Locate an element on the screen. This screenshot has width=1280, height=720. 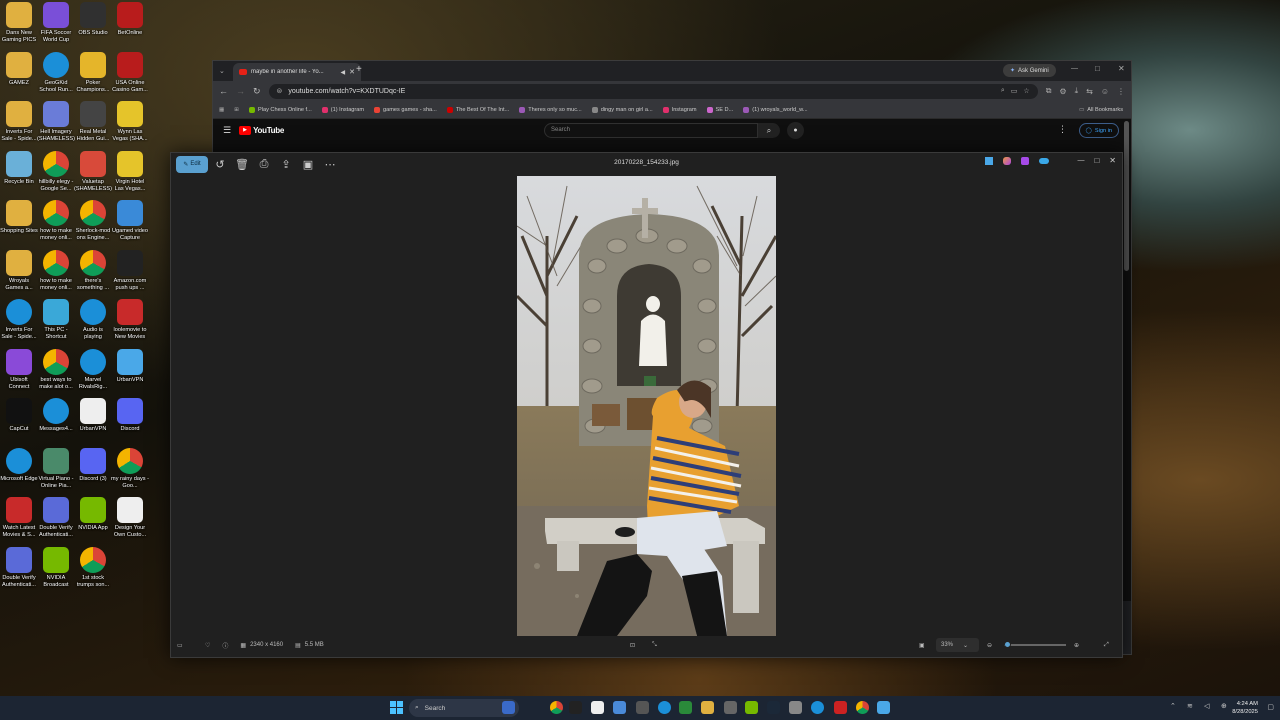
mic-icon: ● is located at coordinates (795, 130).